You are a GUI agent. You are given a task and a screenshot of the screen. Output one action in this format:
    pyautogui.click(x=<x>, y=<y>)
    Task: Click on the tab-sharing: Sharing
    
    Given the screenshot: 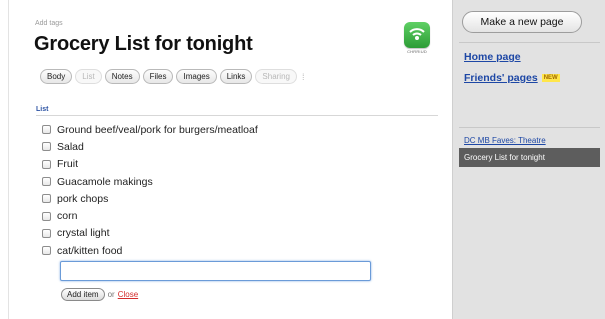 What is the action you would take?
    pyautogui.click(x=276, y=76)
    